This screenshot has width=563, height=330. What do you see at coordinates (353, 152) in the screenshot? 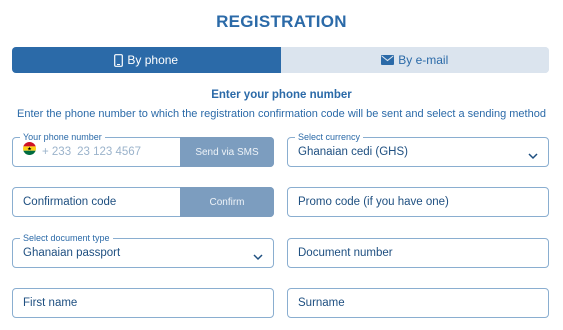
I see `currency-value: Ghanaian cedi (GHS)` at bounding box center [353, 152].